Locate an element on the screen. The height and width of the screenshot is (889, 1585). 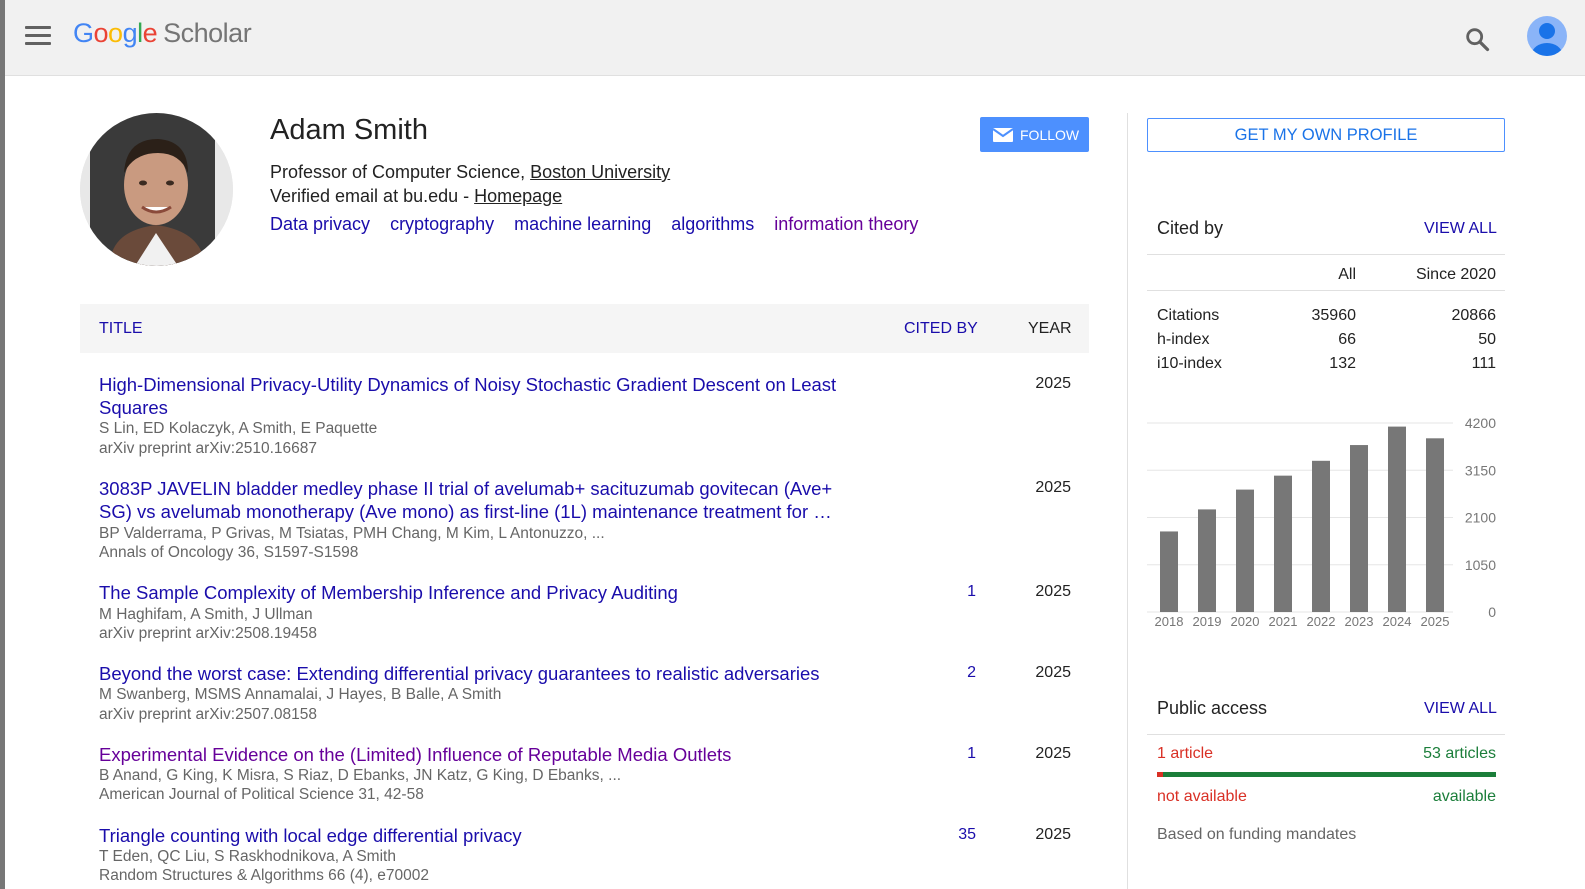
stats-row: h-index 66 50 is located at coordinates (1326, 339).